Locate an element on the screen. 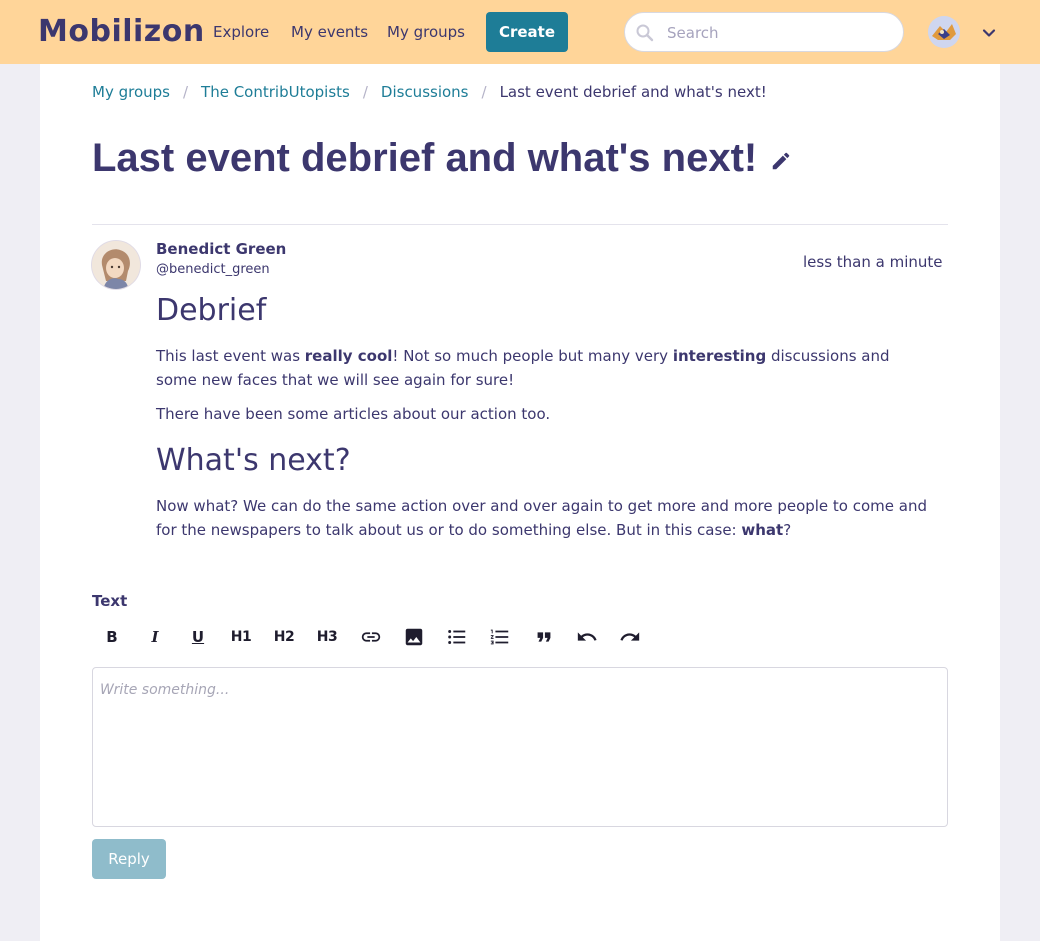 This screenshot has height=941, width=1040. heading1-button: H1 is located at coordinates (241, 637).